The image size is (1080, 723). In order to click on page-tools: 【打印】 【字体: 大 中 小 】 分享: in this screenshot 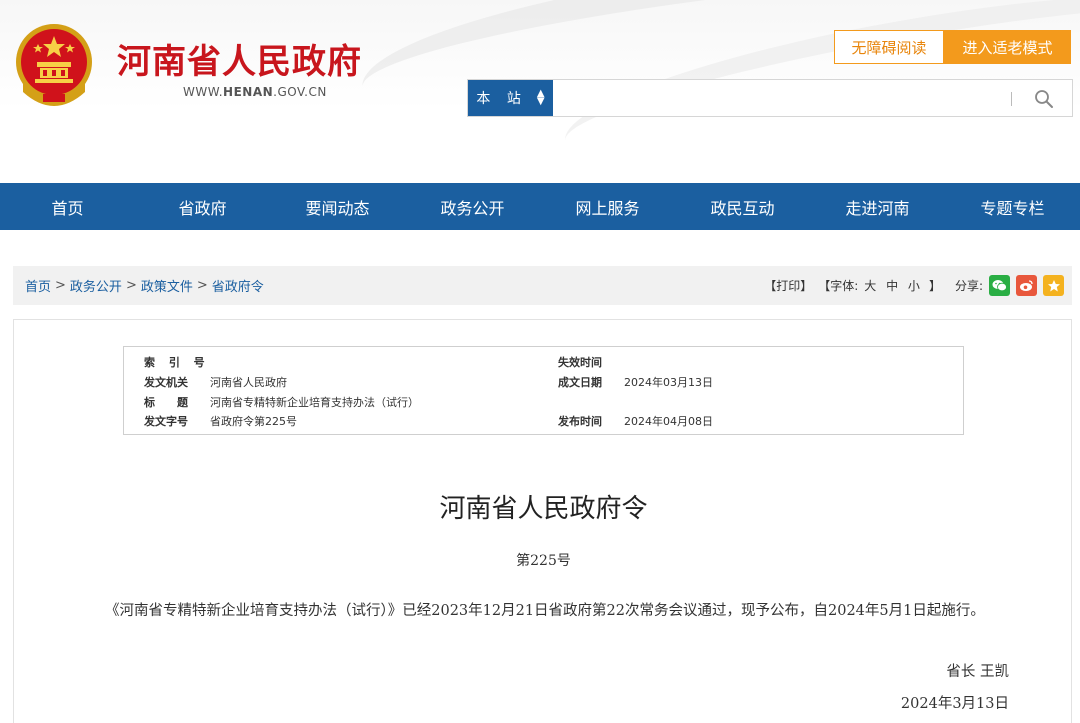, I will do `click(914, 285)`.